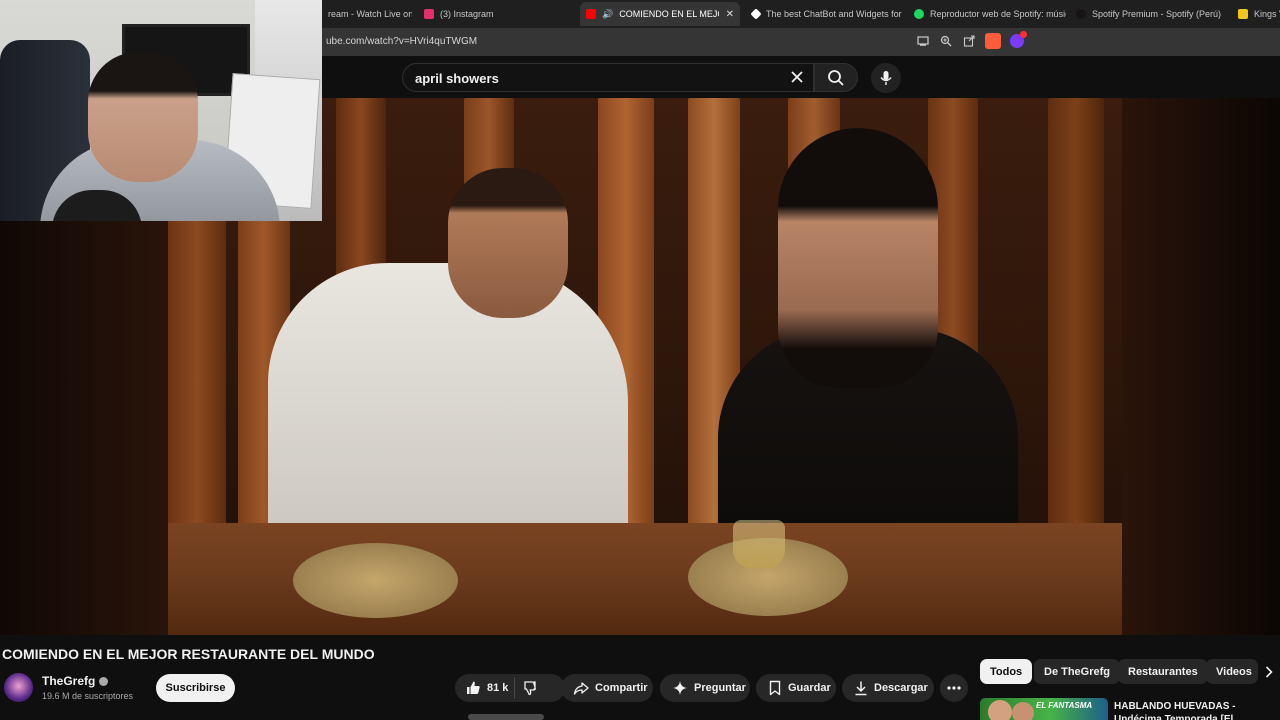 This screenshot has height=720, width=1280. Describe the element at coordinates (1267, 14) in the screenshot. I see `tab-label: Kings V` at that location.